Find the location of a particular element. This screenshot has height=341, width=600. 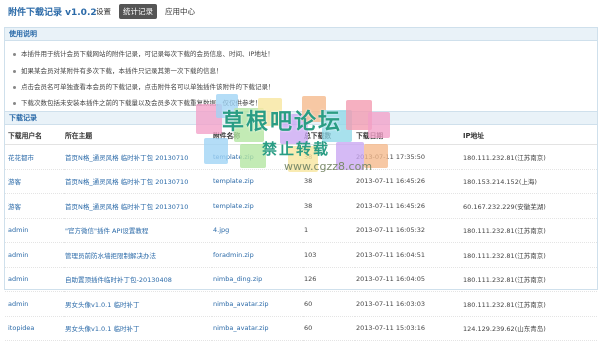

nav-statistics: 统计记录 is located at coordinates (138, 11).